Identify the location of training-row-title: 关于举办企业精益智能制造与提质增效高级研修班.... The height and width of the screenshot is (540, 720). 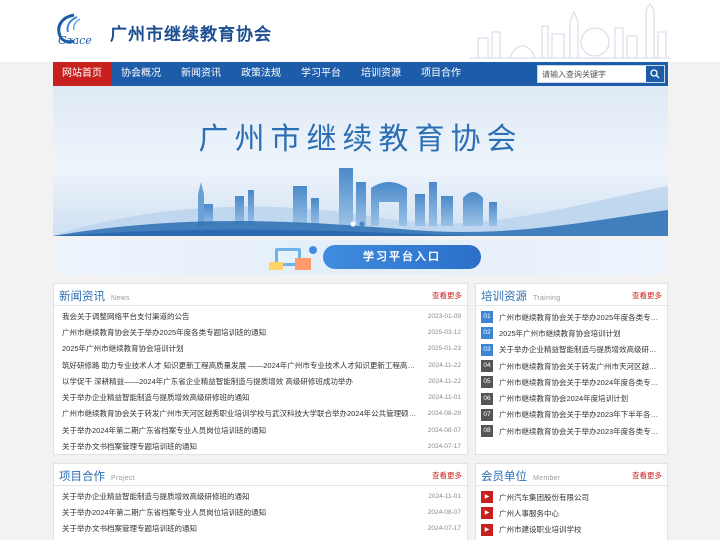
(580, 349).